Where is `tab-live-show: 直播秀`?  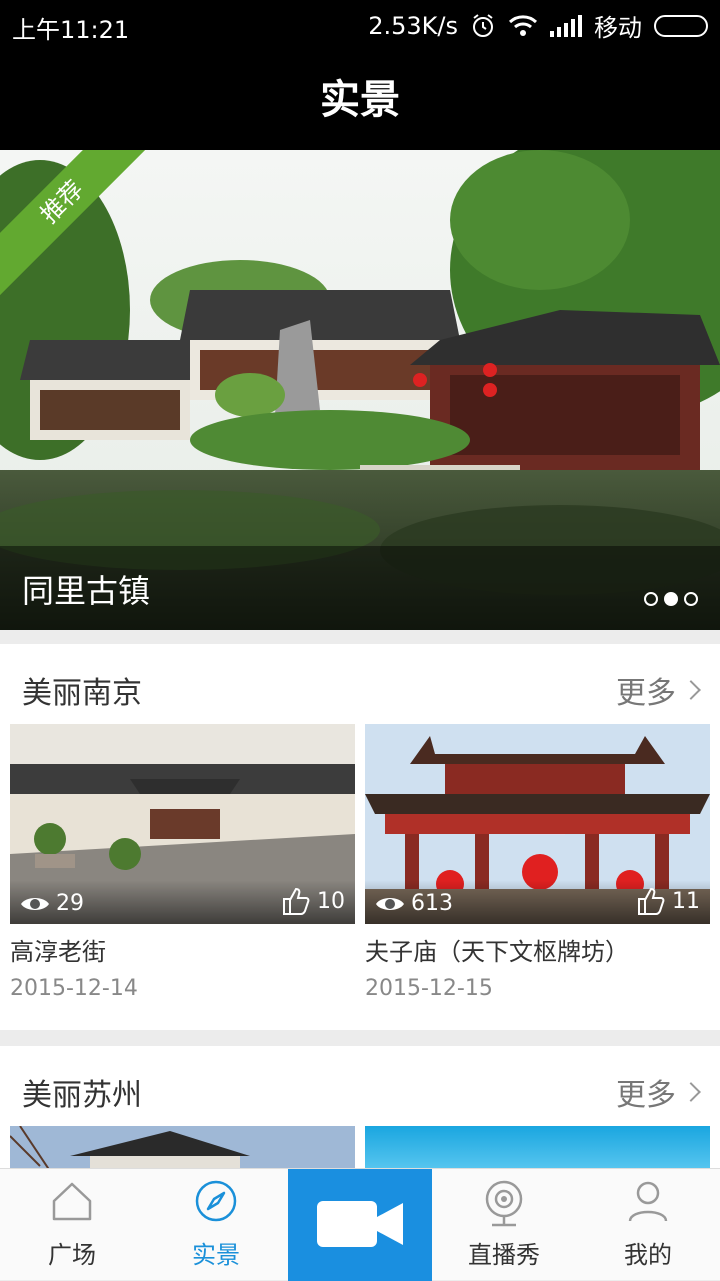
tab-live-show: 直播秀 is located at coordinates (504, 1225).